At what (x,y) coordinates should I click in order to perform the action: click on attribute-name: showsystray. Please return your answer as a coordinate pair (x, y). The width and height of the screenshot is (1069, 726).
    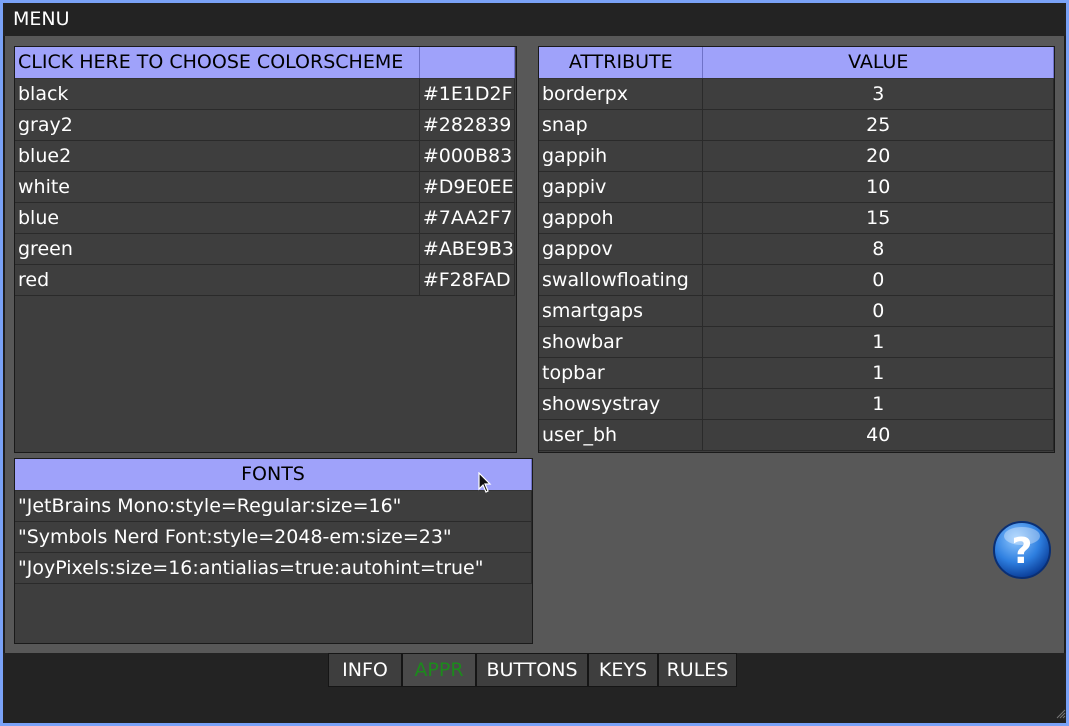
    Looking at the image, I should click on (621, 404).